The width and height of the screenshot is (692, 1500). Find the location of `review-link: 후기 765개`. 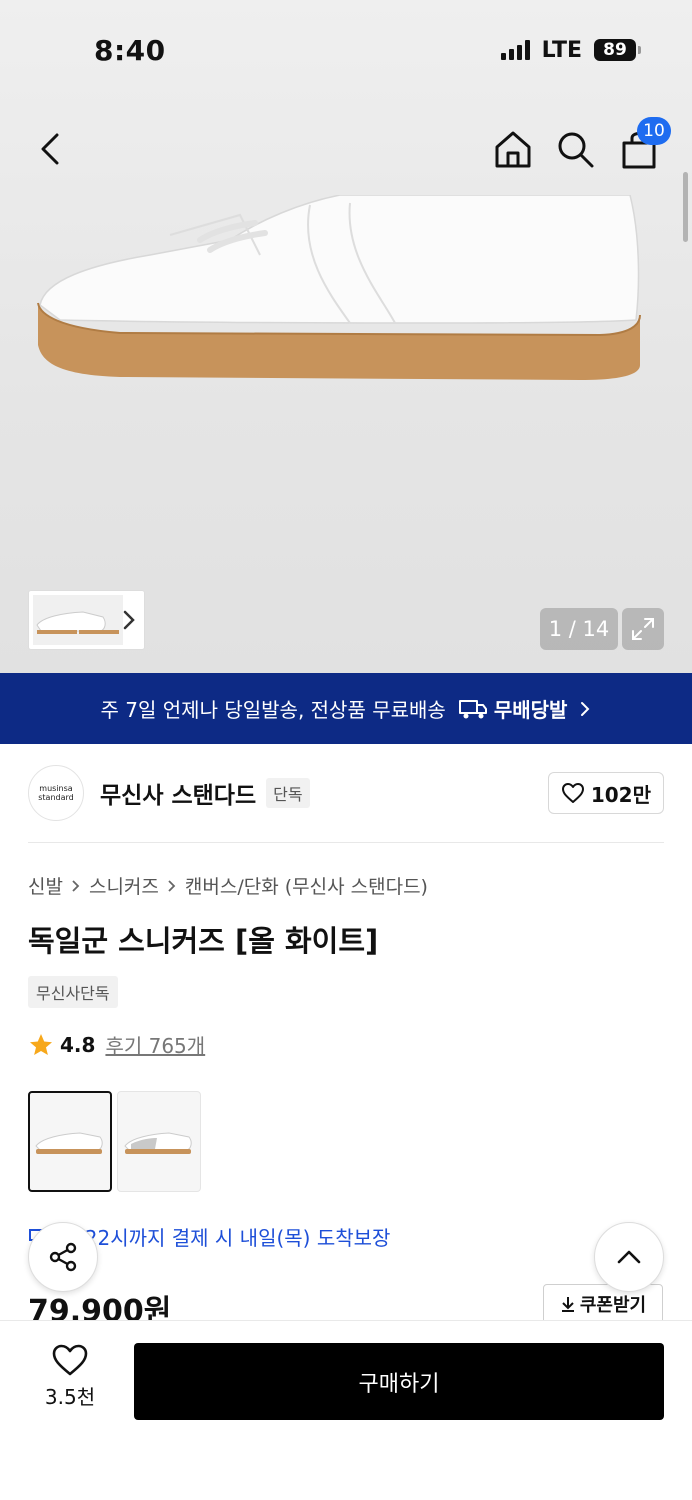

review-link: 후기 765개 is located at coordinates (155, 1044).